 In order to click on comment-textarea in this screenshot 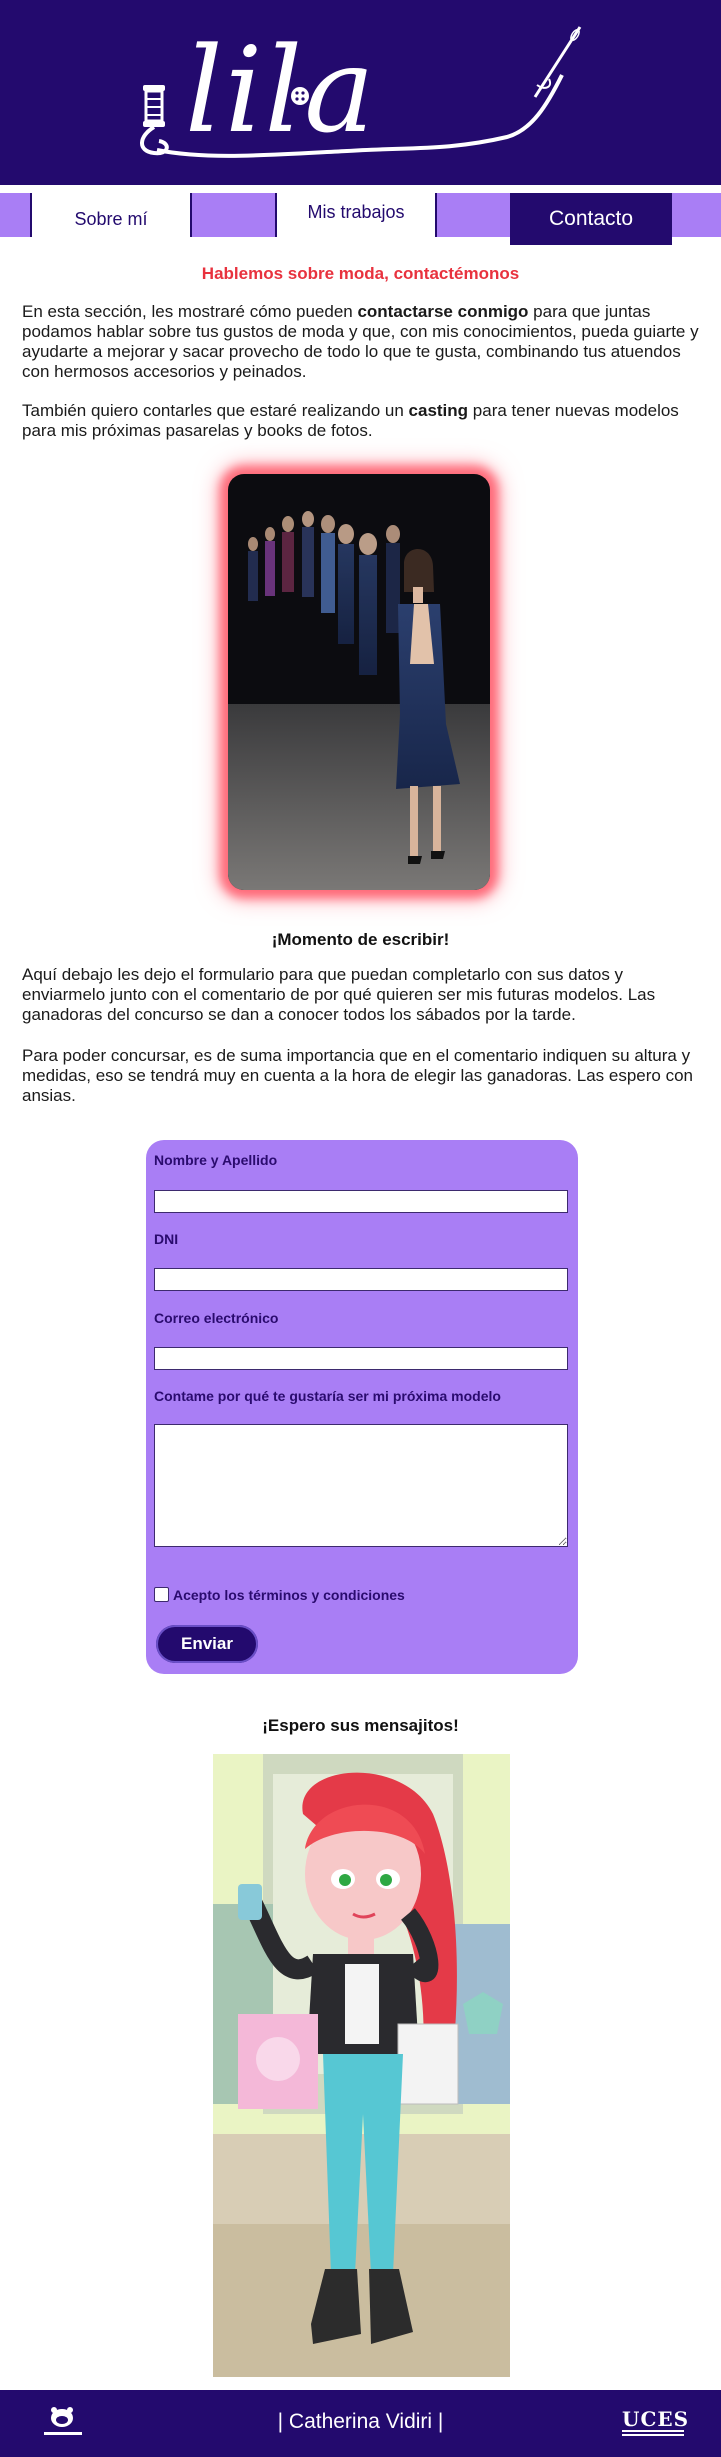, I will do `click(361, 1485)`.